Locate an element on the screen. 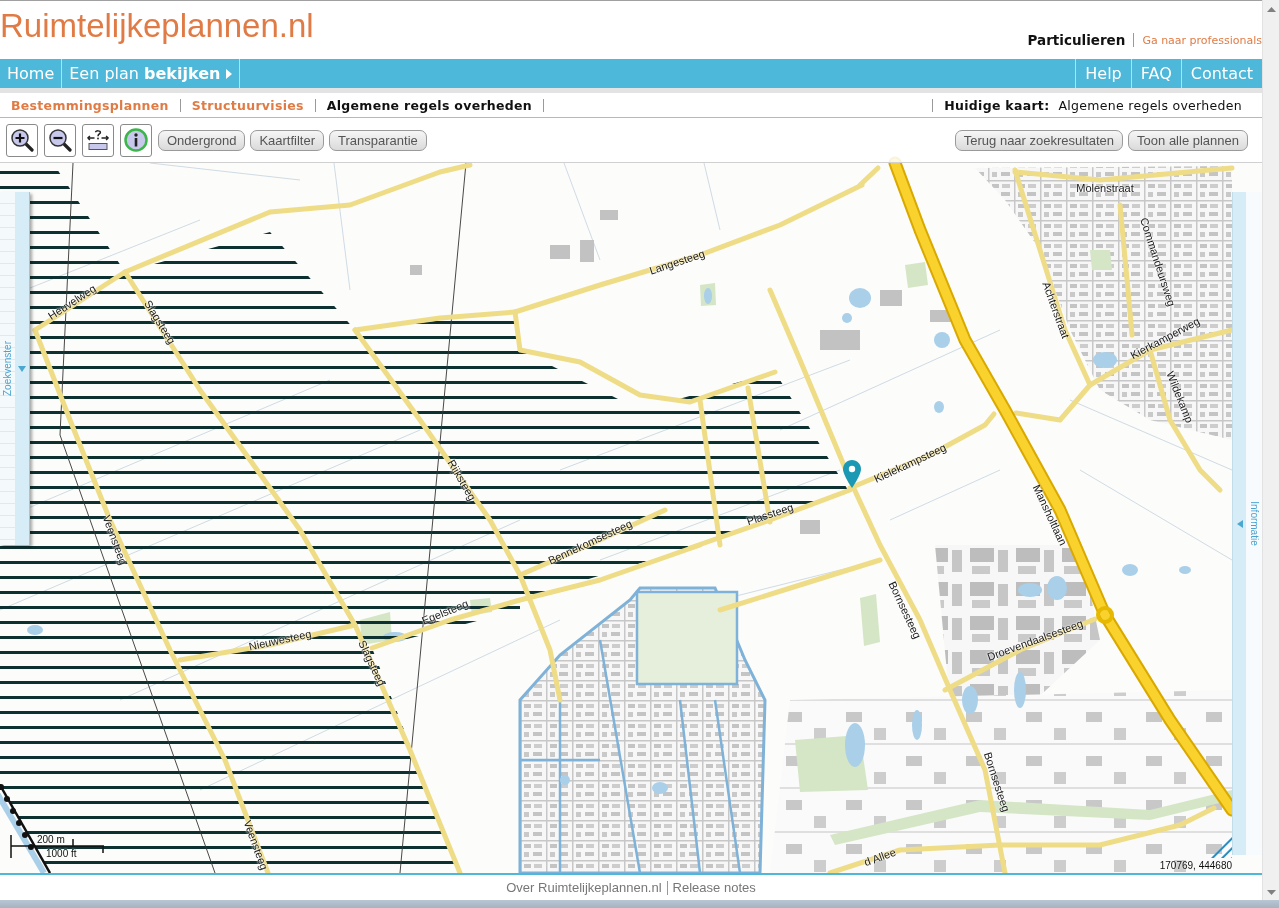 This screenshot has width=1279, height=908. map-option-button: Ondergrond is located at coordinates (202, 140).